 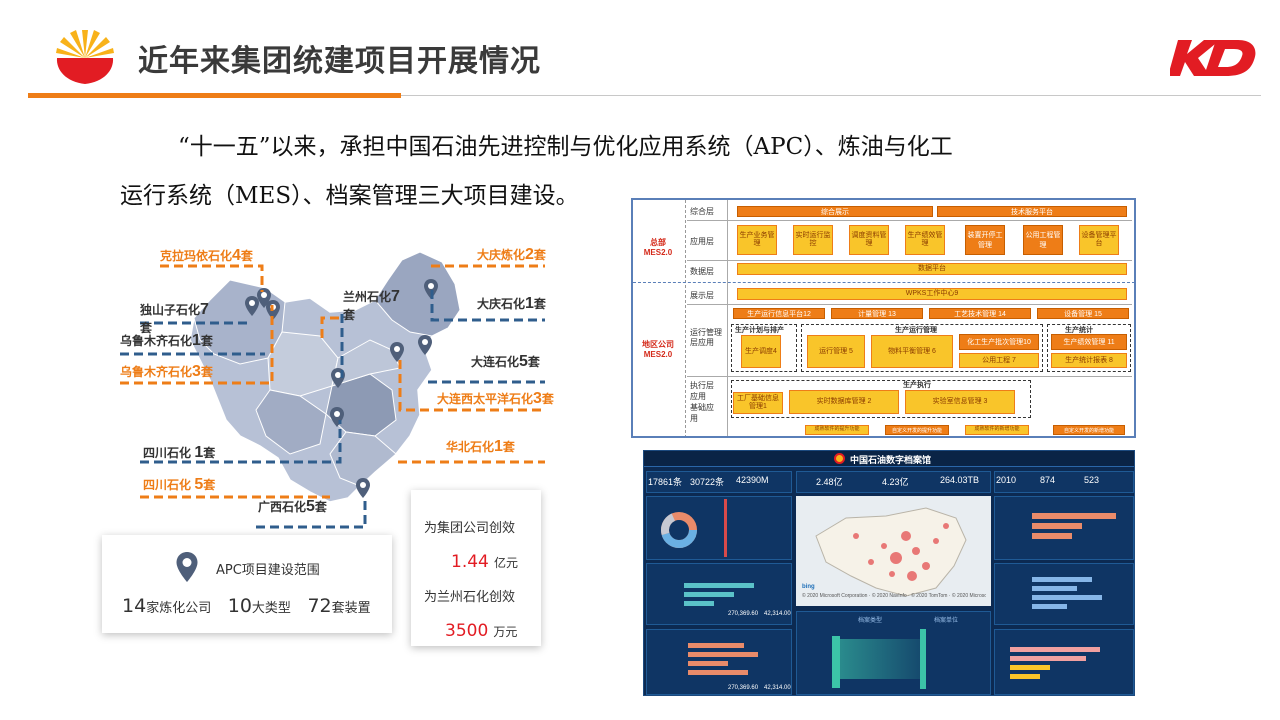 What do you see at coordinates (877, 313) in the screenshot?
I see `mes-box: 计量管理 13` at bounding box center [877, 313].